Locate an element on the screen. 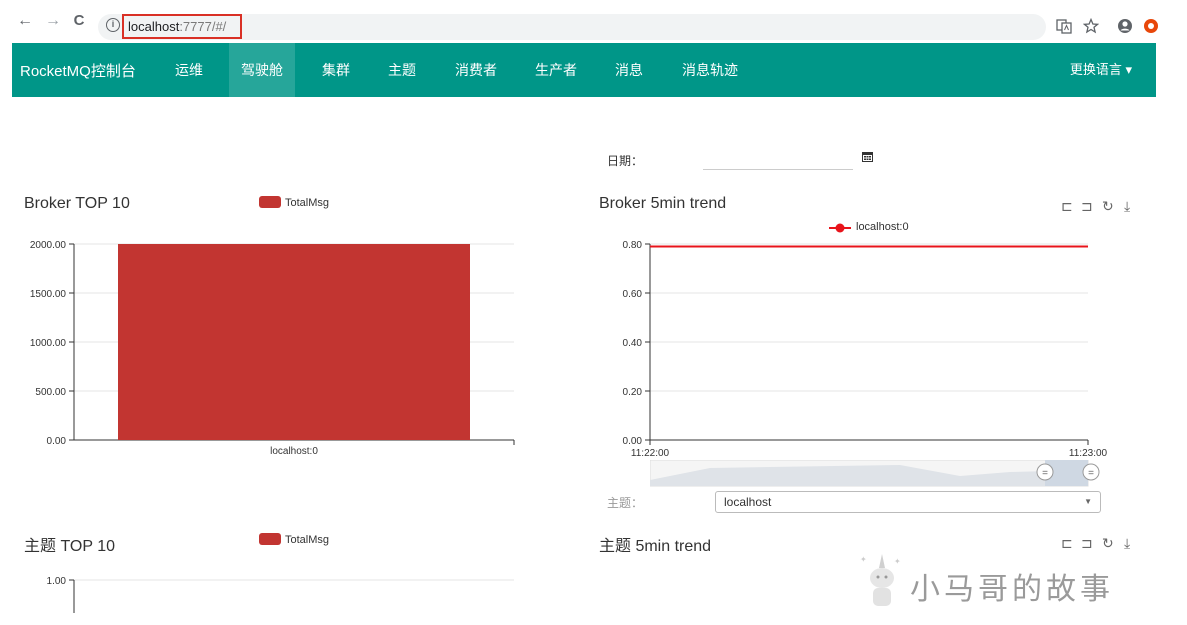 This screenshot has width=1187, height=625. calendar-icon is located at coordinates (867, 156).